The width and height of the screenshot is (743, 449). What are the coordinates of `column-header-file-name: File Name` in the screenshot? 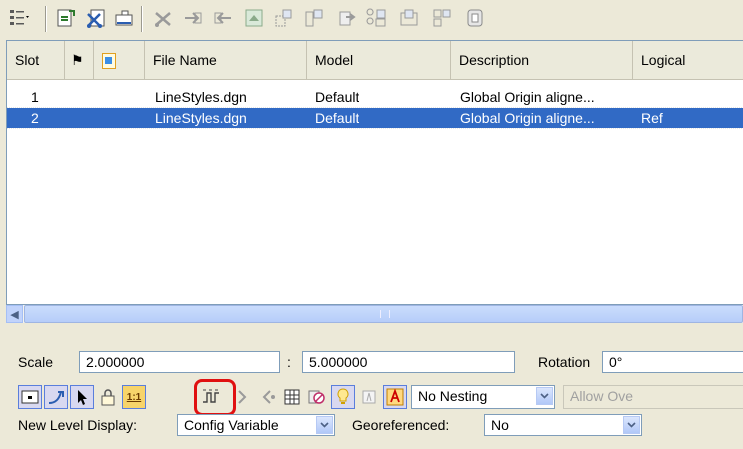 It's located at (226, 60).